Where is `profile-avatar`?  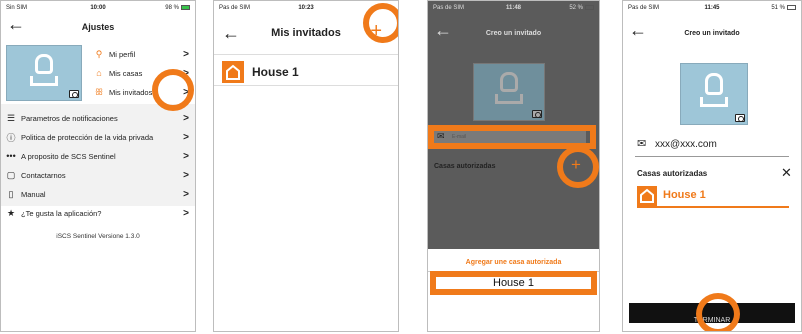 profile-avatar is located at coordinates (44, 73).